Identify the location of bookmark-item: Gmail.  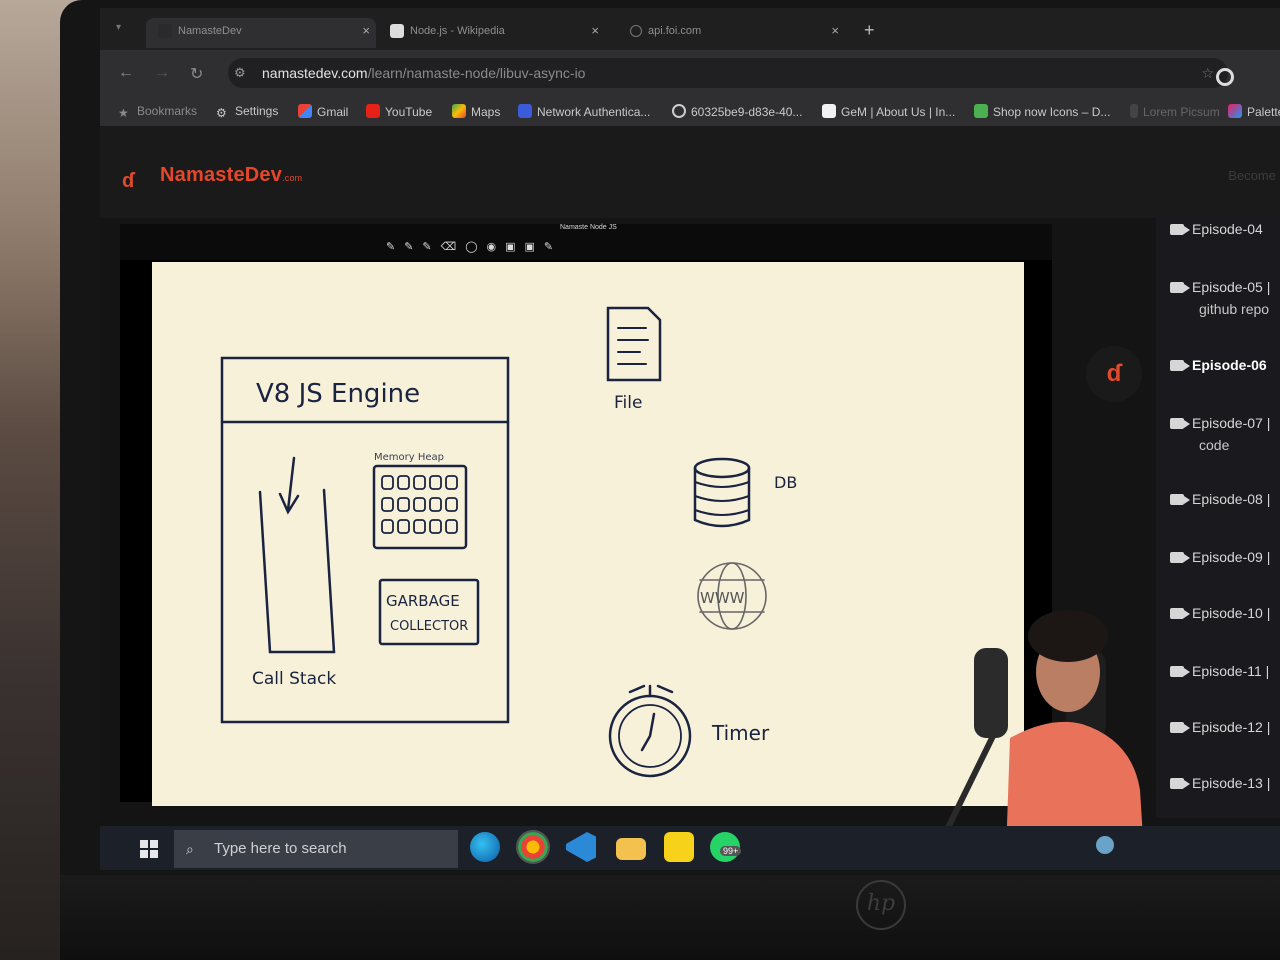
(323, 111).